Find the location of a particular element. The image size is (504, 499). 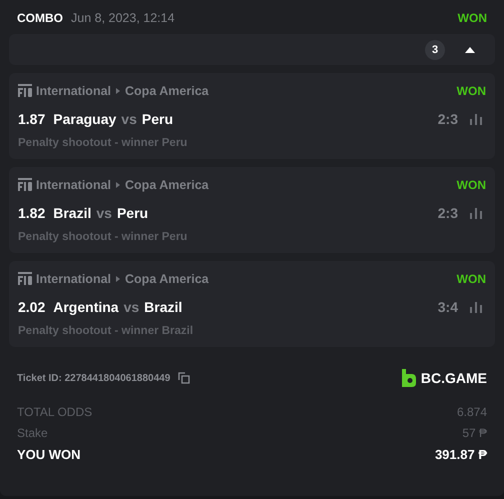

bet-date: Jun 8, 2023, 12:14 is located at coordinates (123, 18).